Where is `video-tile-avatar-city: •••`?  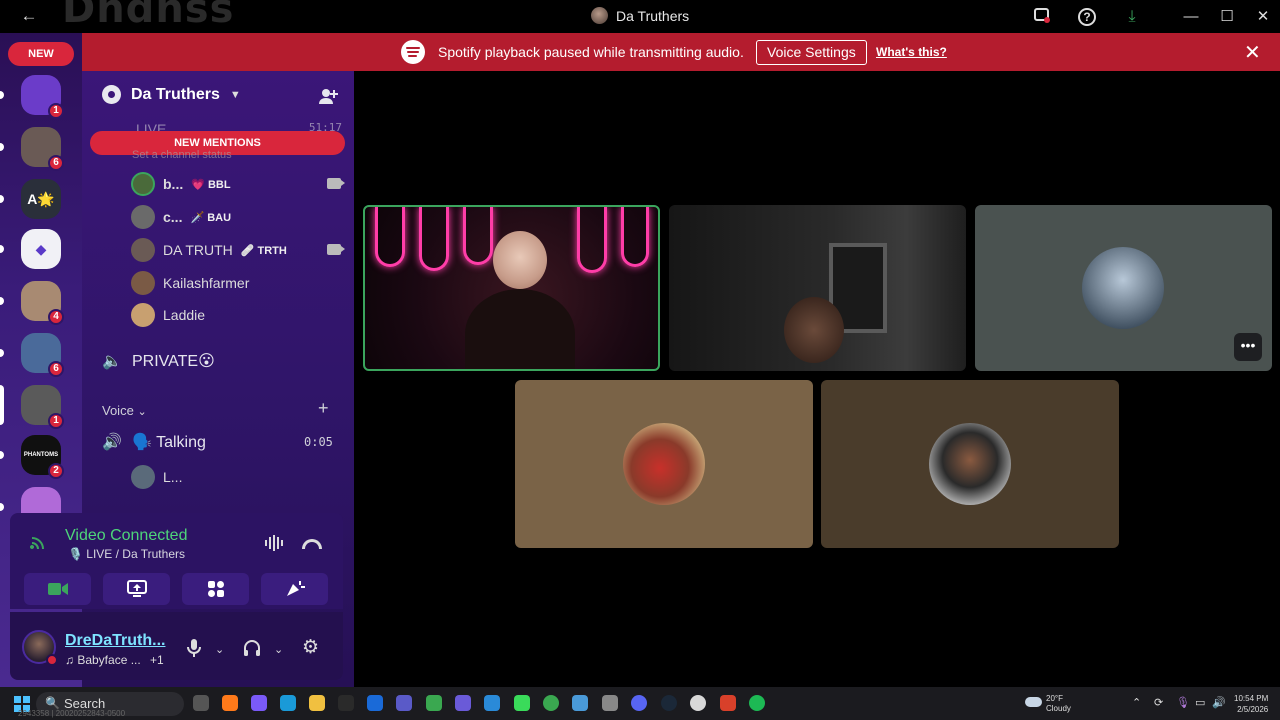
video-tile-avatar-city: ••• is located at coordinates (1123, 288).